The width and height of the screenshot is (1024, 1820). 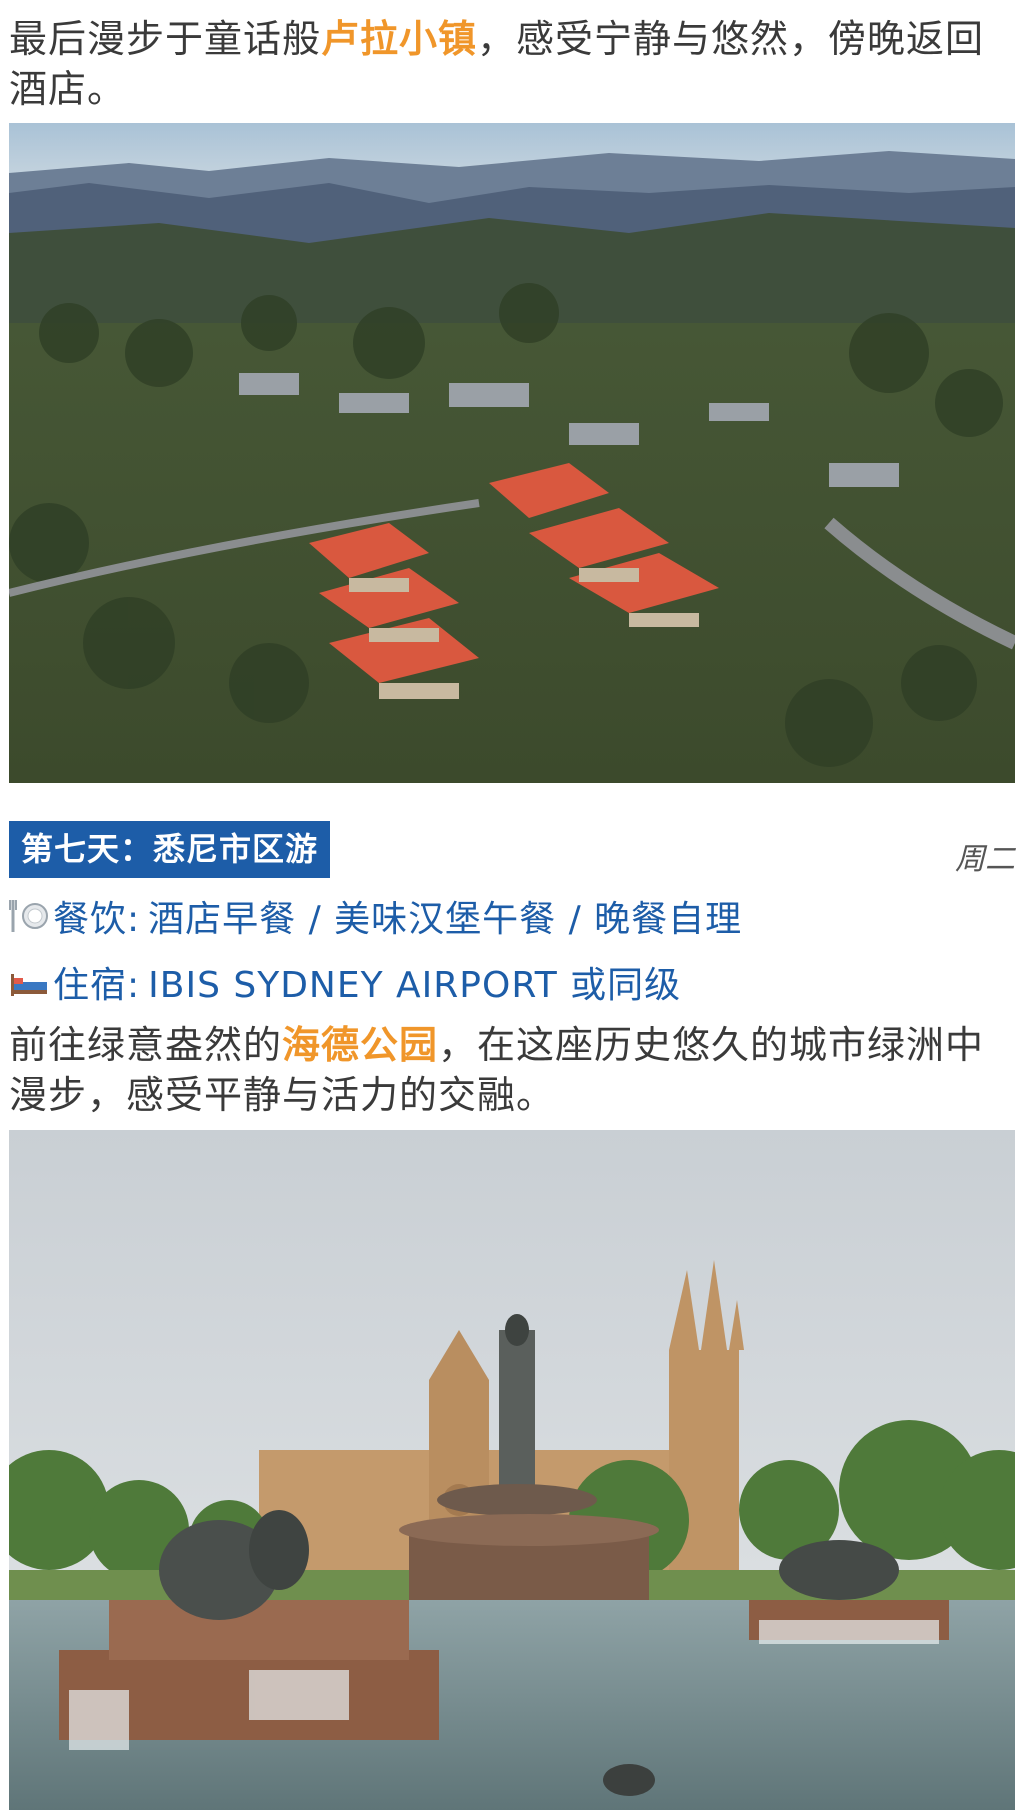 What do you see at coordinates (97, 985) in the screenshot?
I see `lodging-label: 住宿:` at bounding box center [97, 985].